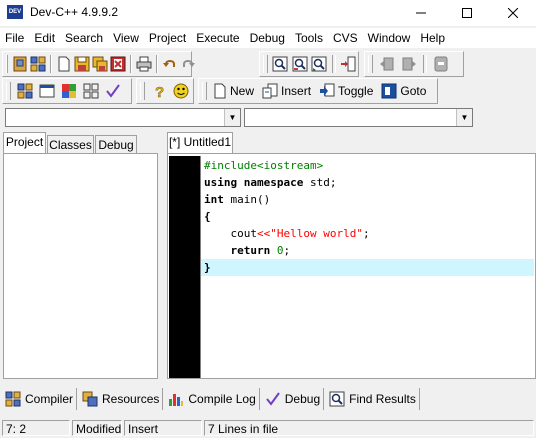 The width and height of the screenshot is (536, 438). Describe the element at coordinates (84, 38) in the screenshot. I see `menu-search: Search` at that location.